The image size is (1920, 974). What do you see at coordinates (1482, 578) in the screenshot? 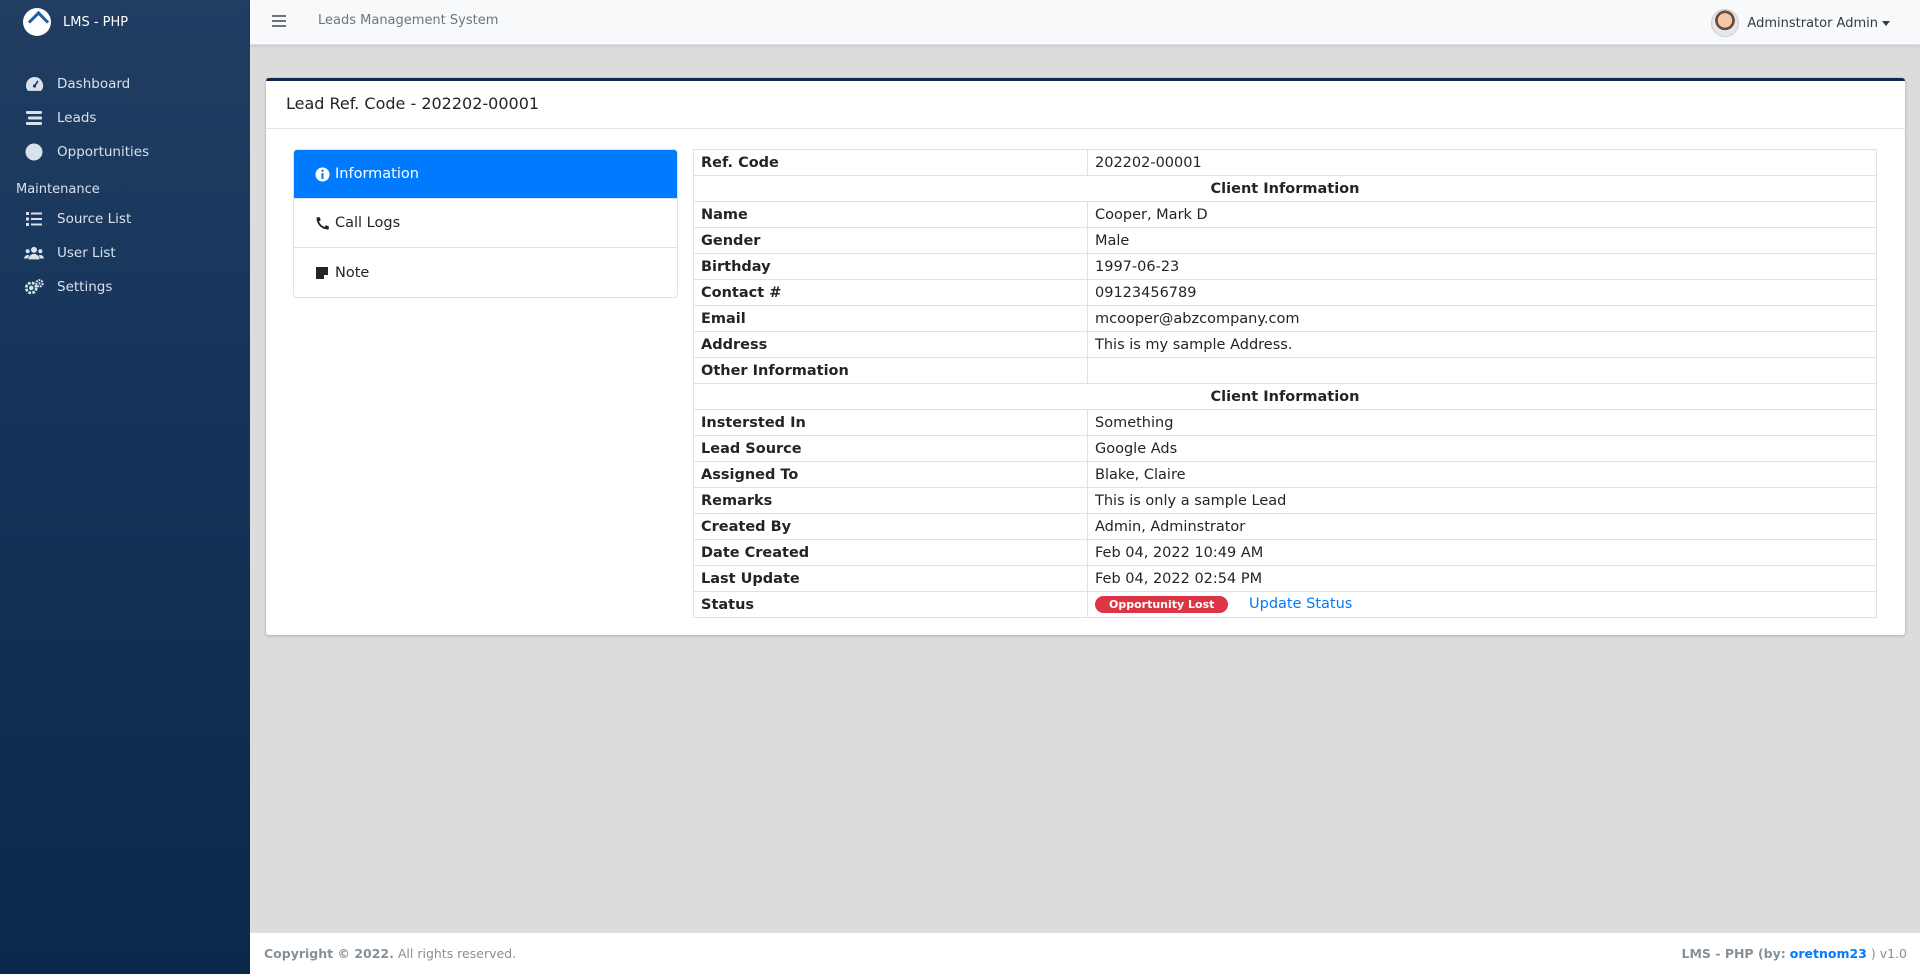
I see `last-update-value: Feb 04, 2022 02:54 PM` at bounding box center [1482, 578].